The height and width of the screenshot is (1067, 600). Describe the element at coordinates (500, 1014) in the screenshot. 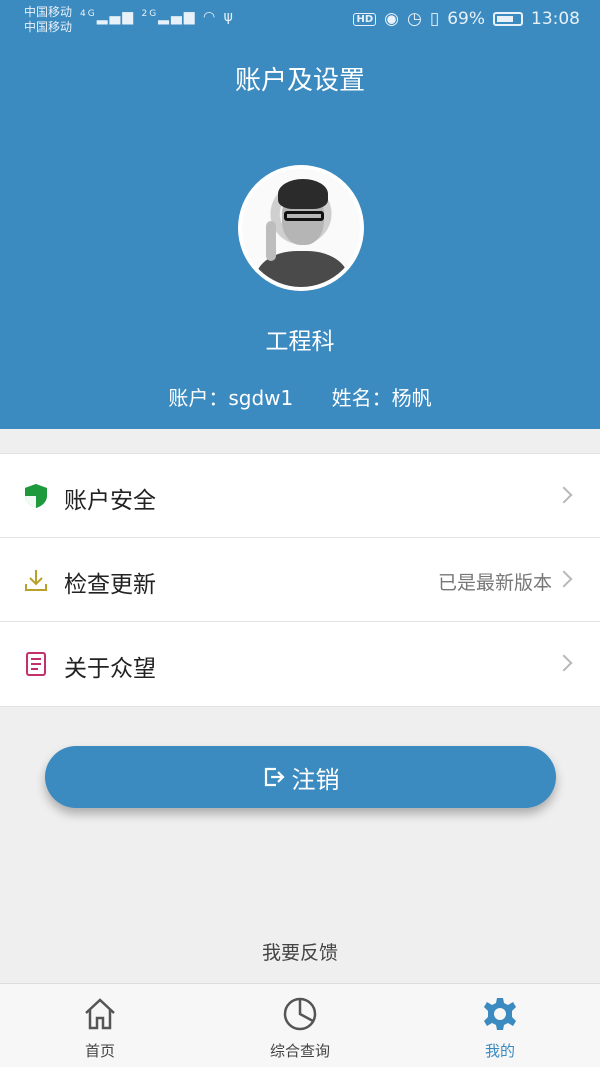

I see `gear-icon` at that location.